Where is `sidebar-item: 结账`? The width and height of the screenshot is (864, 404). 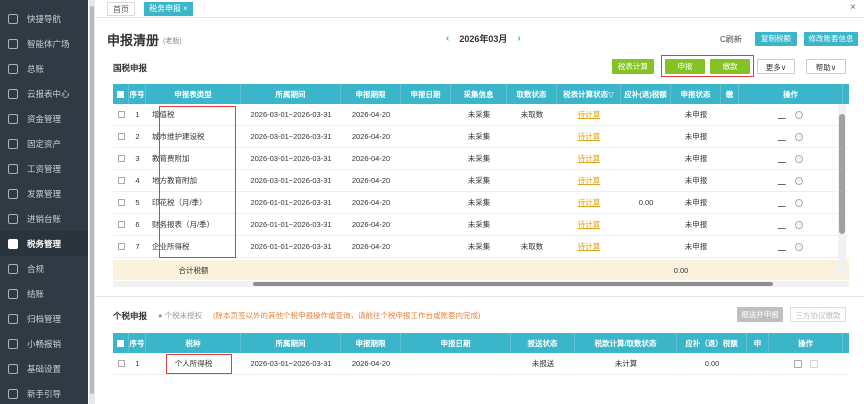
sidebar-item: 结账 is located at coordinates (44, 293).